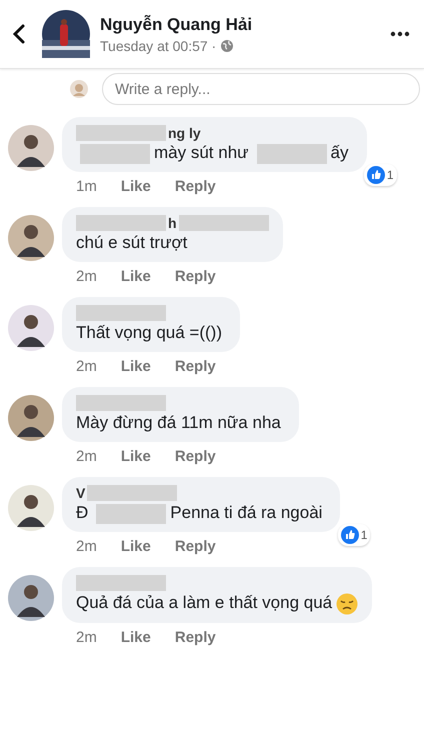 The width and height of the screenshot is (424, 738). Describe the element at coordinates (201, 152) in the screenshot. I see `comment-text: mày sút như` at that location.